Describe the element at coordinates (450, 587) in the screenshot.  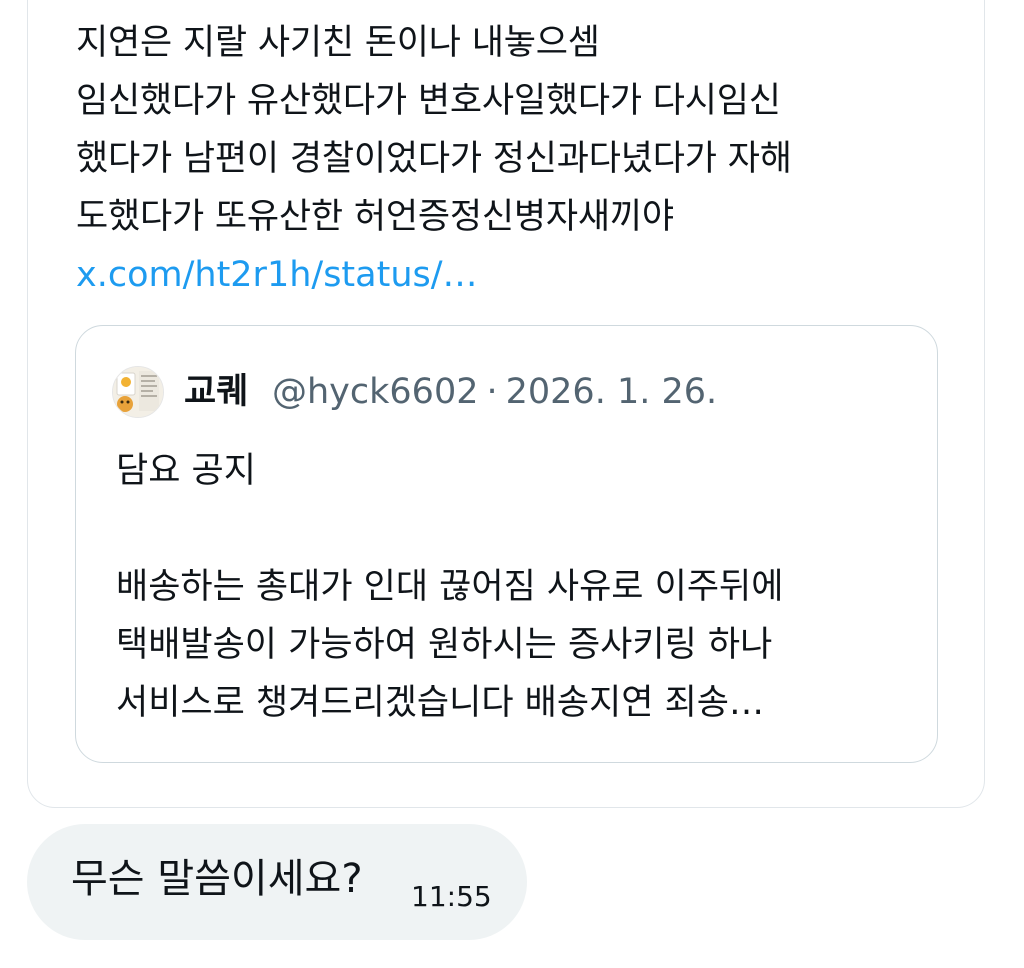
I see `quoted-post-body-line: 배송하는 총대가 인대 끊어짐 사유로 이주뒤에` at that location.